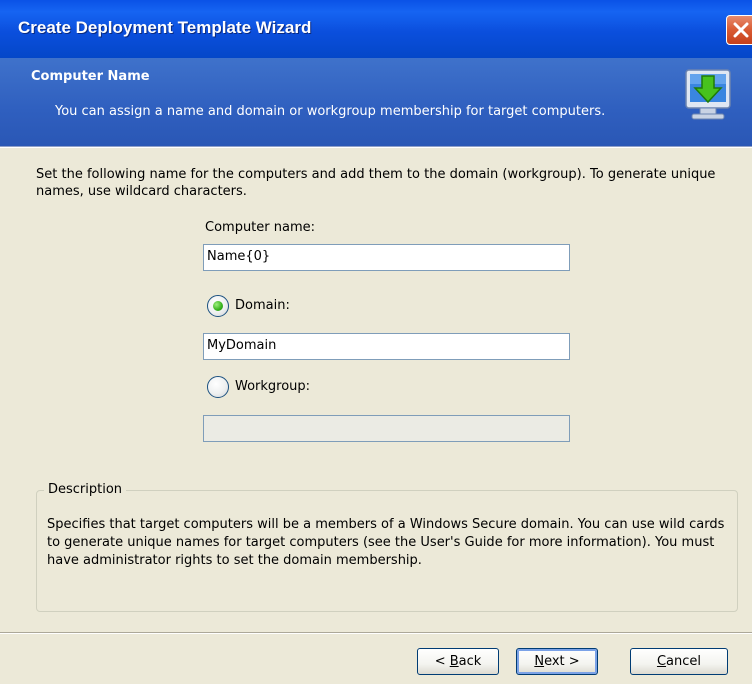 The width and height of the screenshot is (752, 684). Describe the element at coordinates (684, 661) in the screenshot. I see `cancel-rest: ancel` at that location.